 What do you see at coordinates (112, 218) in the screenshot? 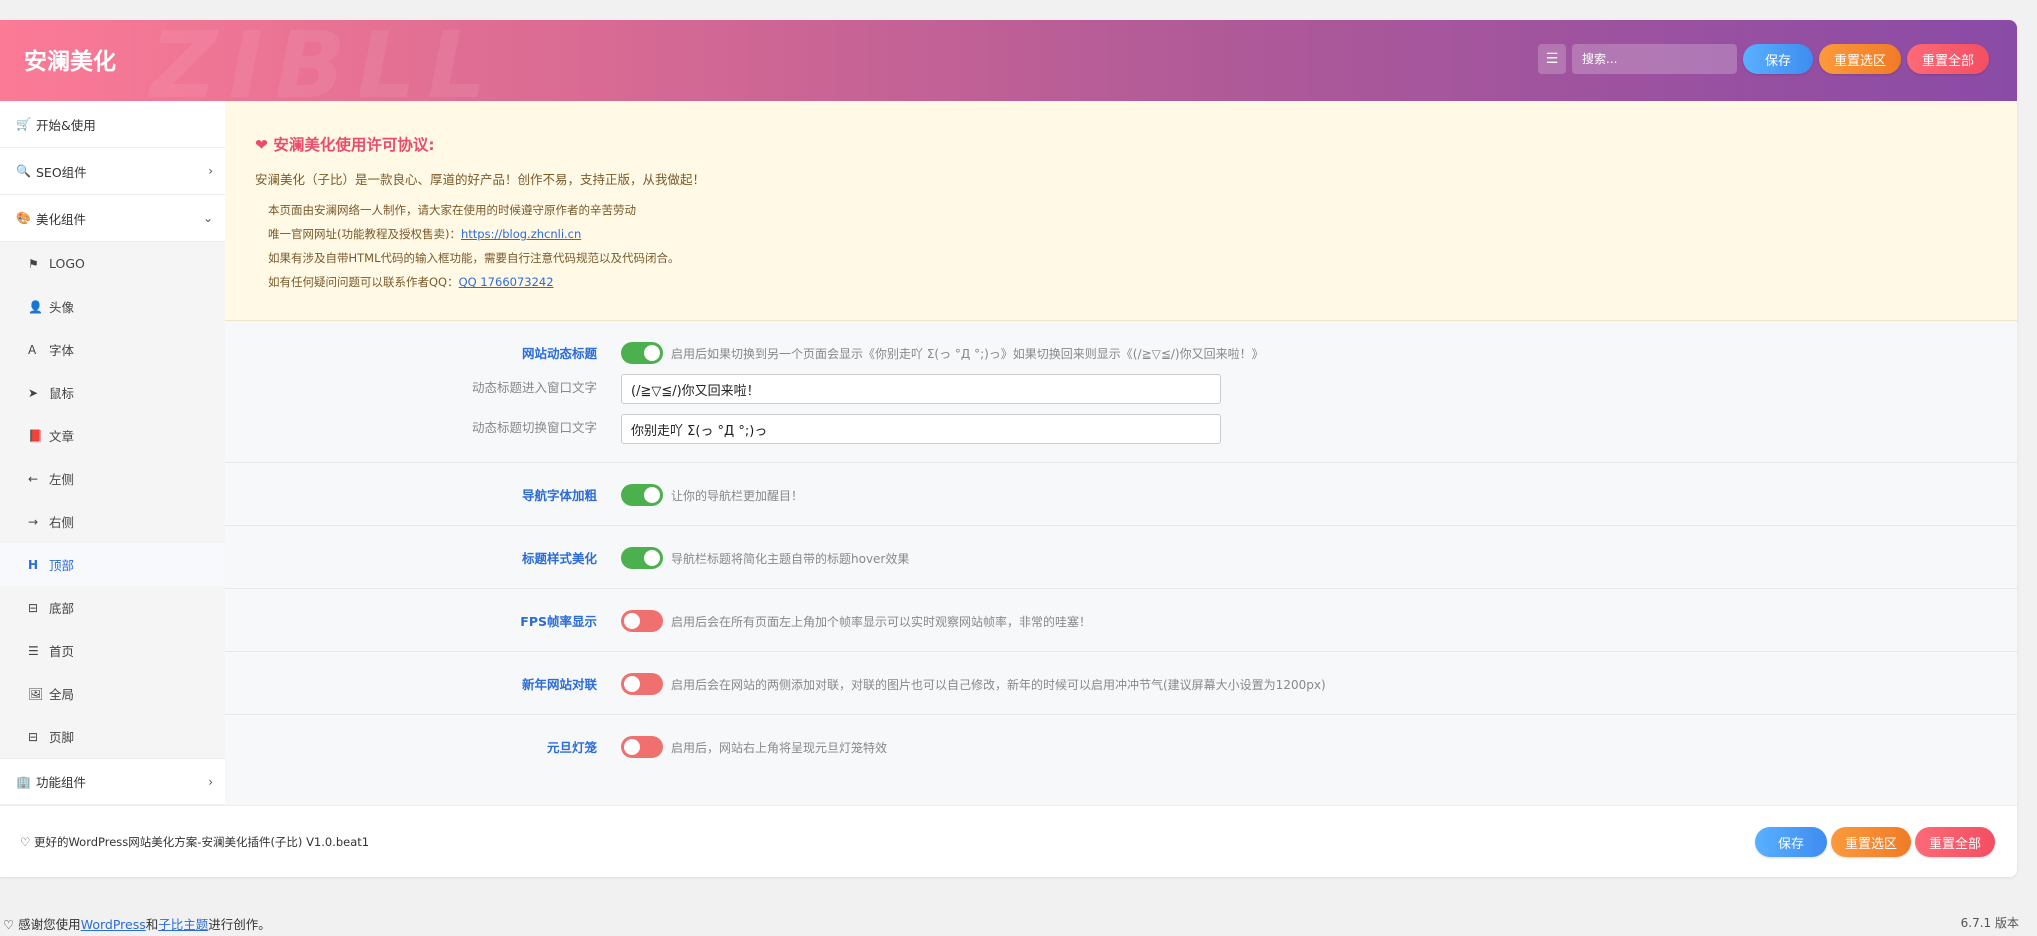
I see `sidebar-item-beautify: 🎨 美化组件 ⌄` at bounding box center [112, 218].